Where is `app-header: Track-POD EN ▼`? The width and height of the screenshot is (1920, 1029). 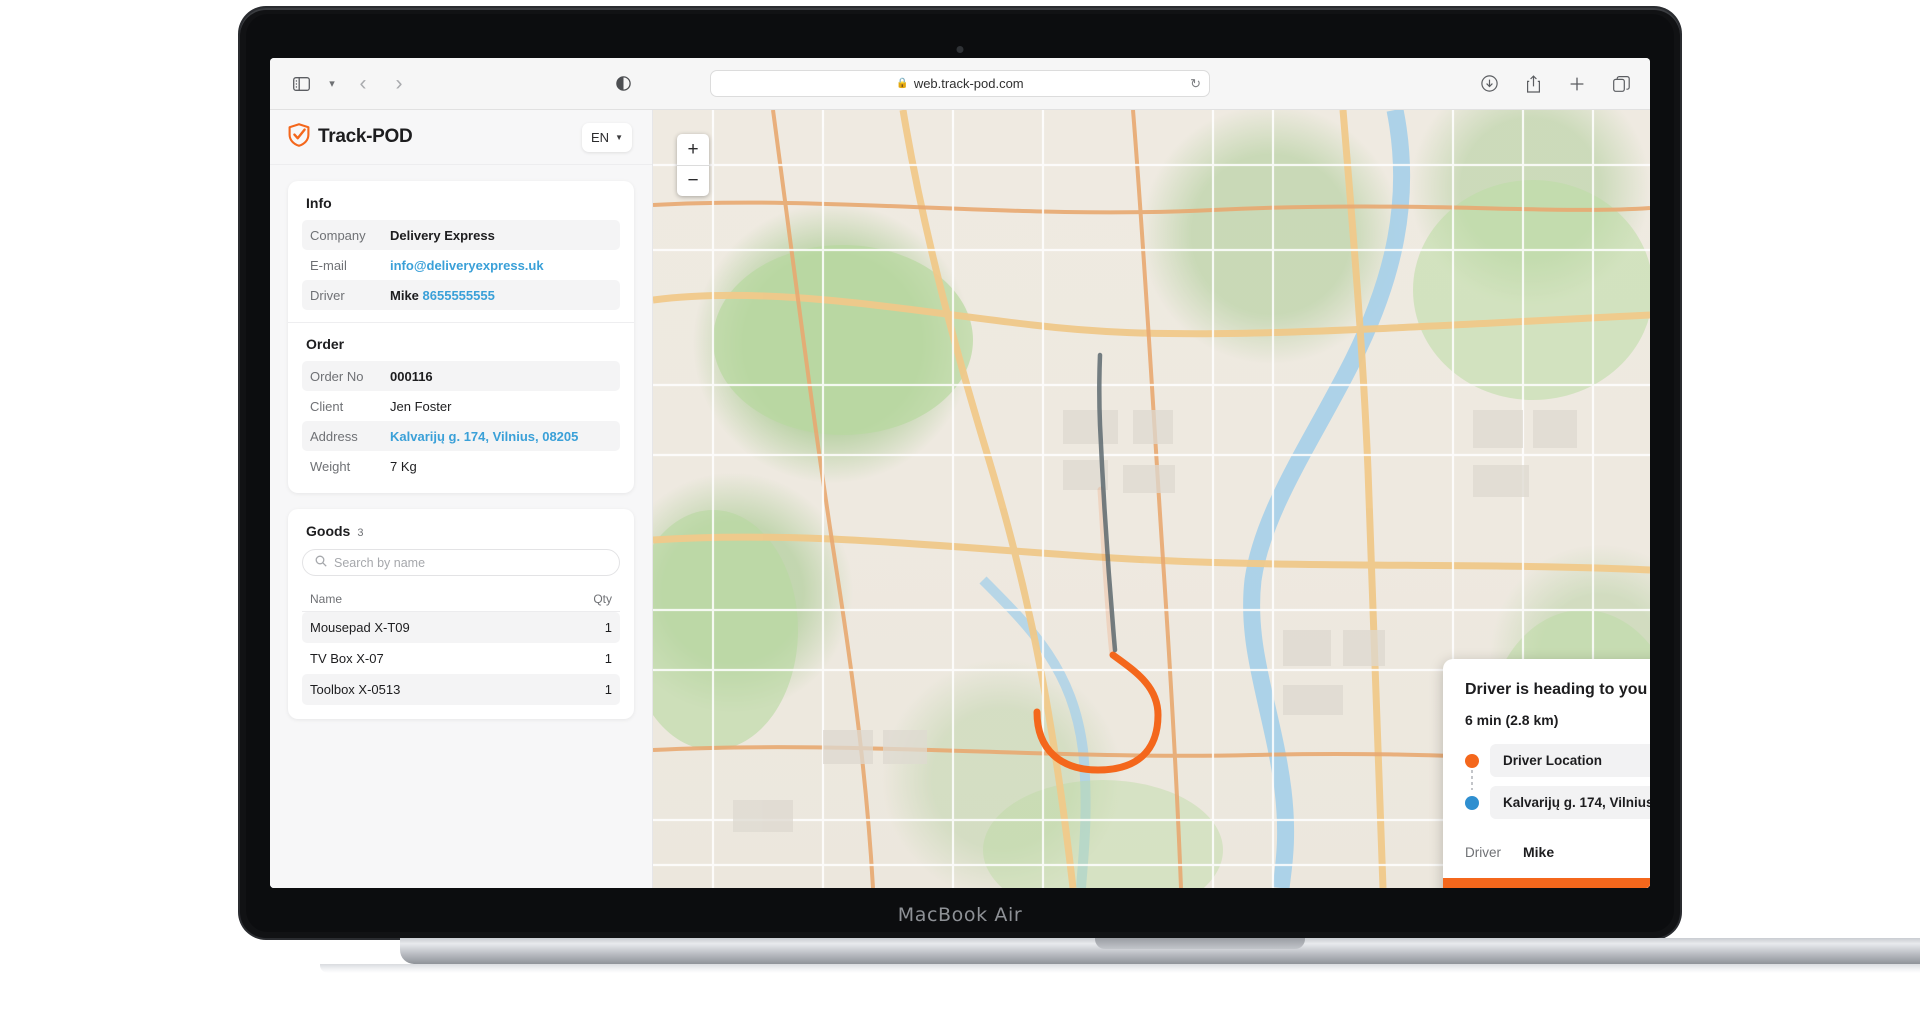
app-header: Track-POD EN ▼ is located at coordinates (461, 137).